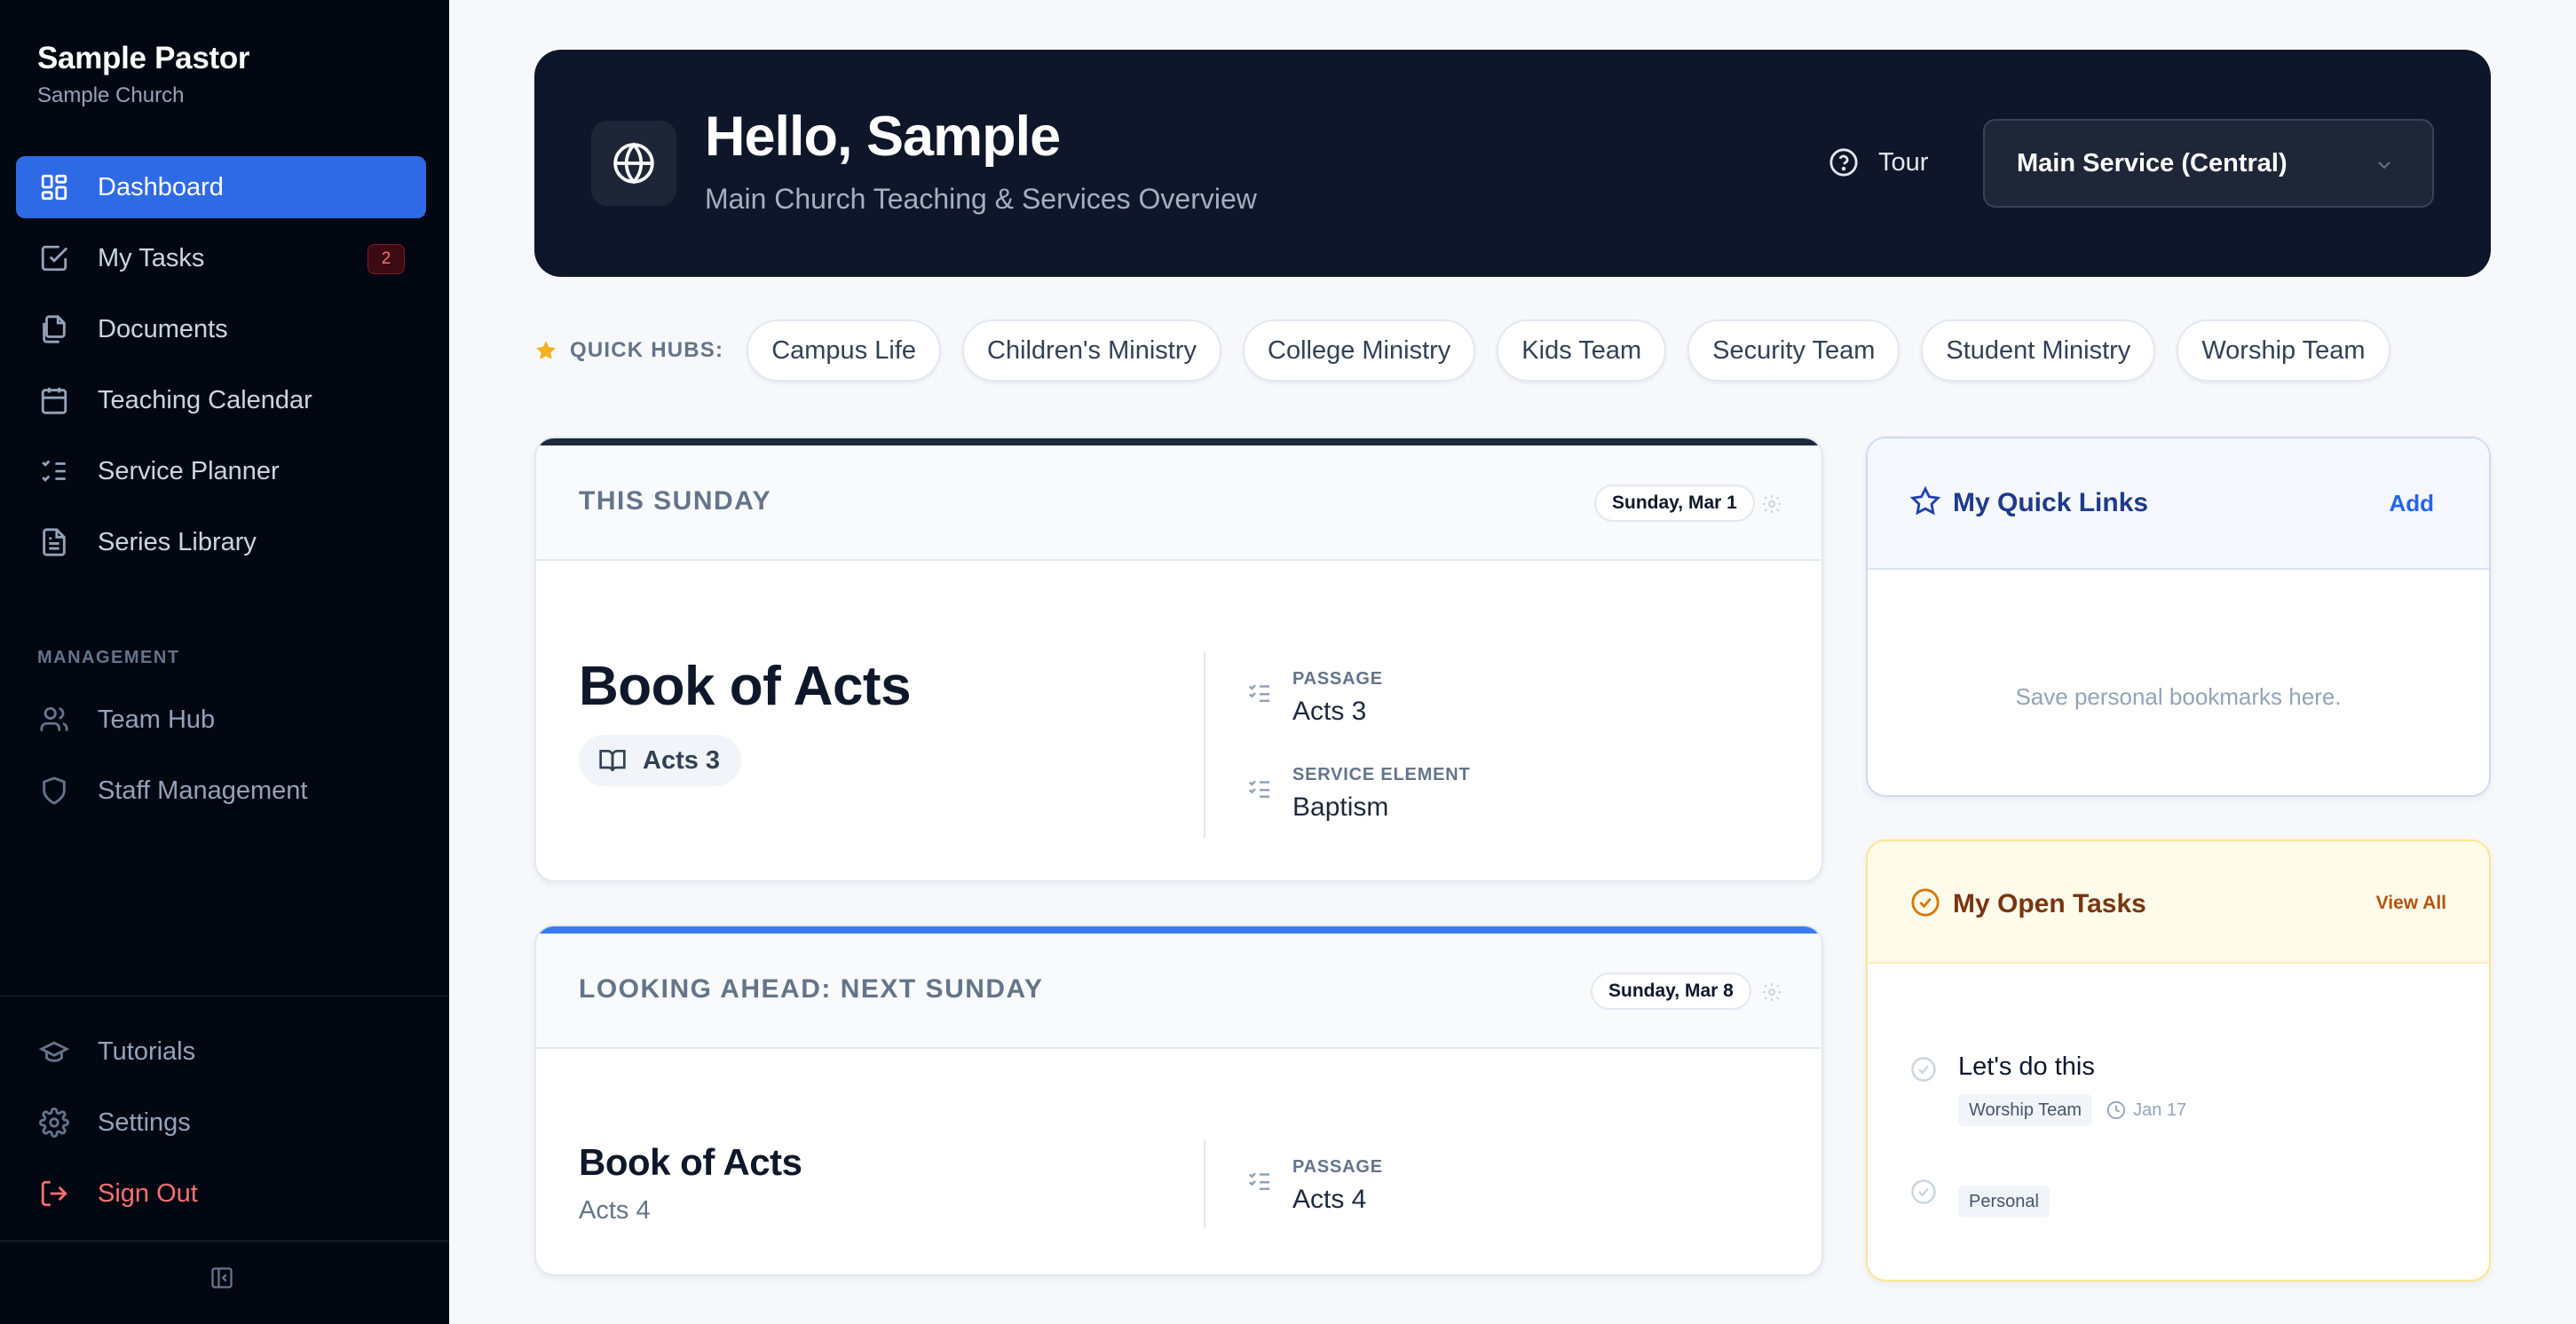  I want to click on card-header: LOOKING AHEAD: NEXT SUNDAY Sunday, Mar 8, so click(1178, 992).